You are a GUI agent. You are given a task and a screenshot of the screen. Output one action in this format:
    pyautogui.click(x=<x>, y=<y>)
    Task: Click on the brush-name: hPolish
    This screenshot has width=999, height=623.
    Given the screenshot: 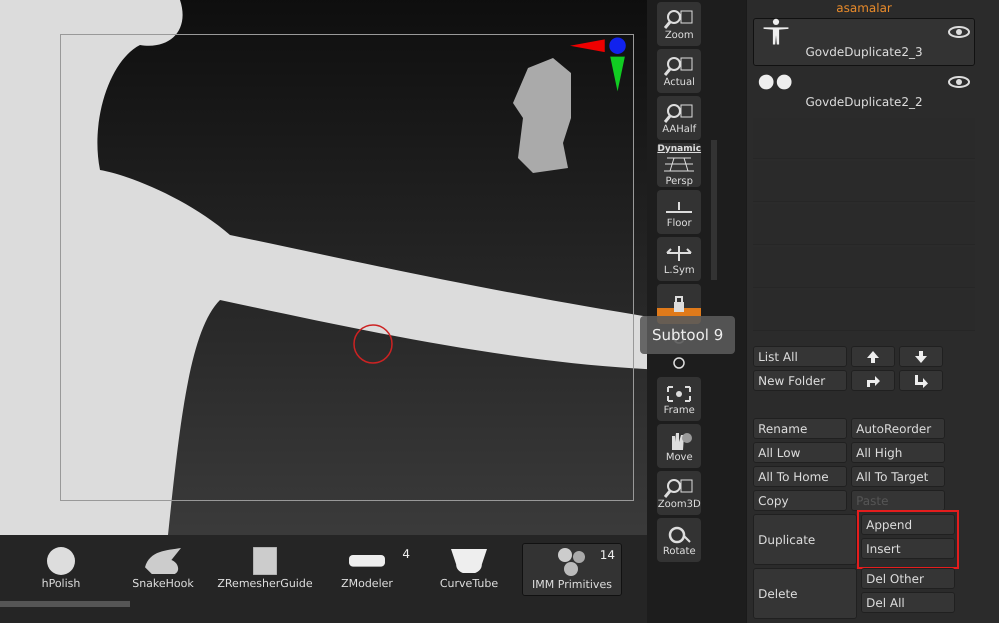 What is the action you would take?
    pyautogui.click(x=61, y=583)
    